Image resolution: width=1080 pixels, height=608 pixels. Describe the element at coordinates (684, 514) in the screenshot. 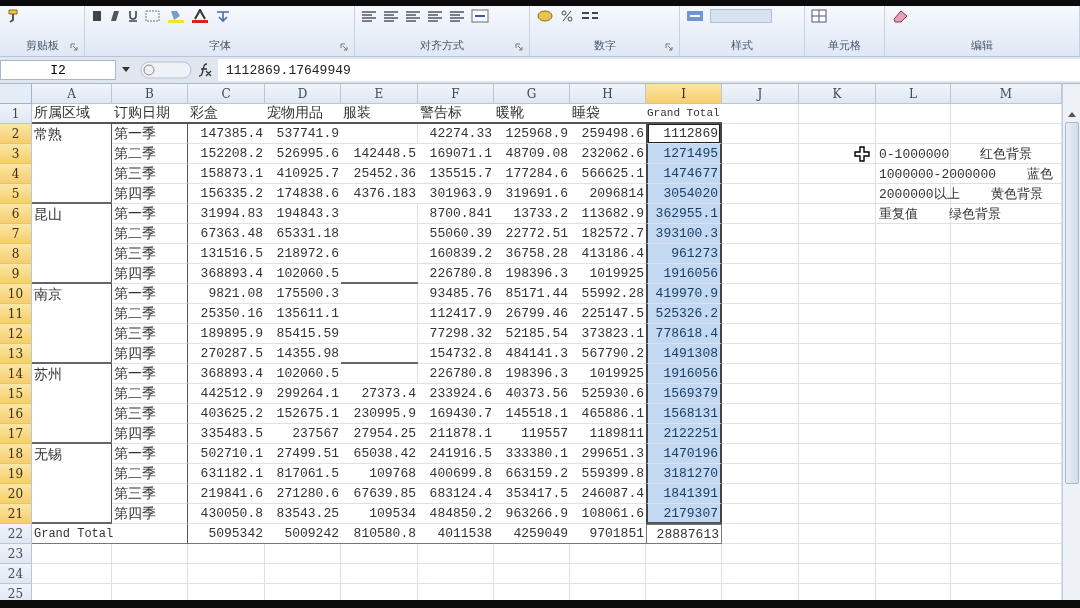

I see `total-cell: 2179307` at that location.